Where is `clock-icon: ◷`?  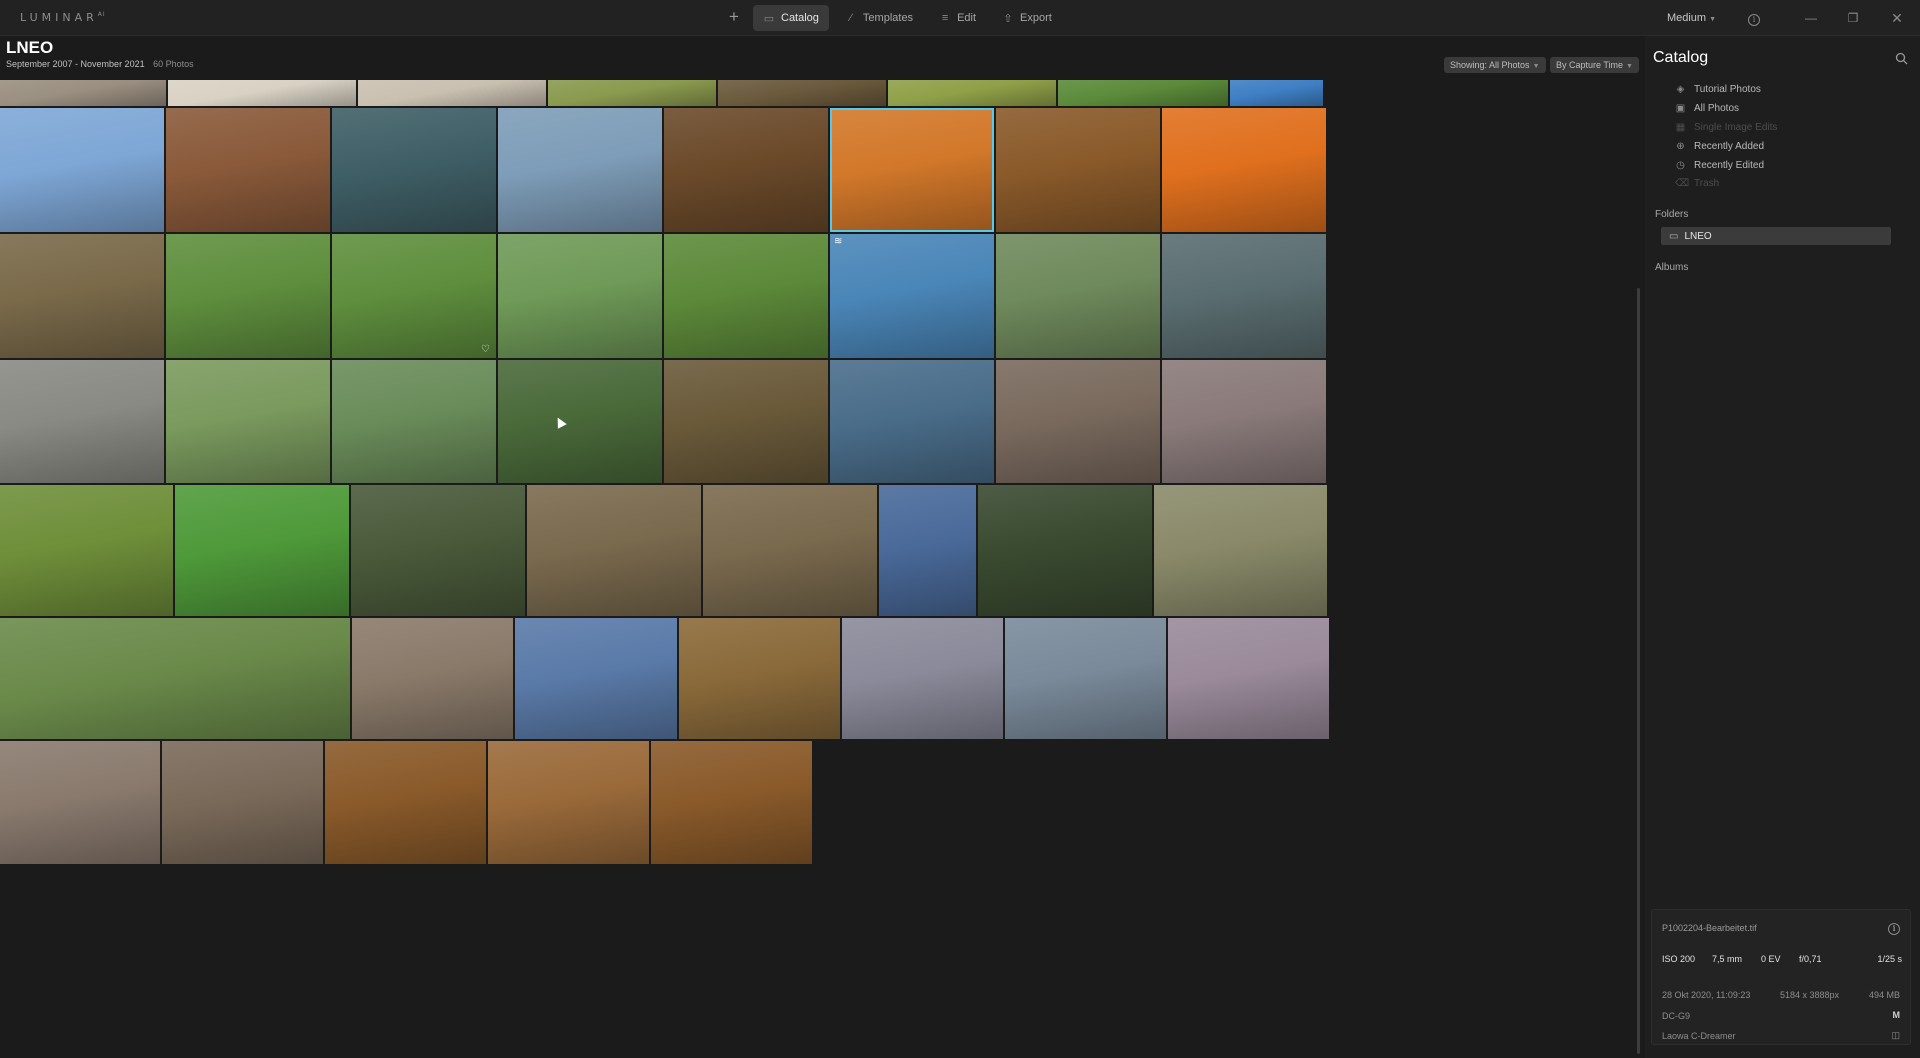 clock-icon: ◷ is located at coordinates (1680, 165).